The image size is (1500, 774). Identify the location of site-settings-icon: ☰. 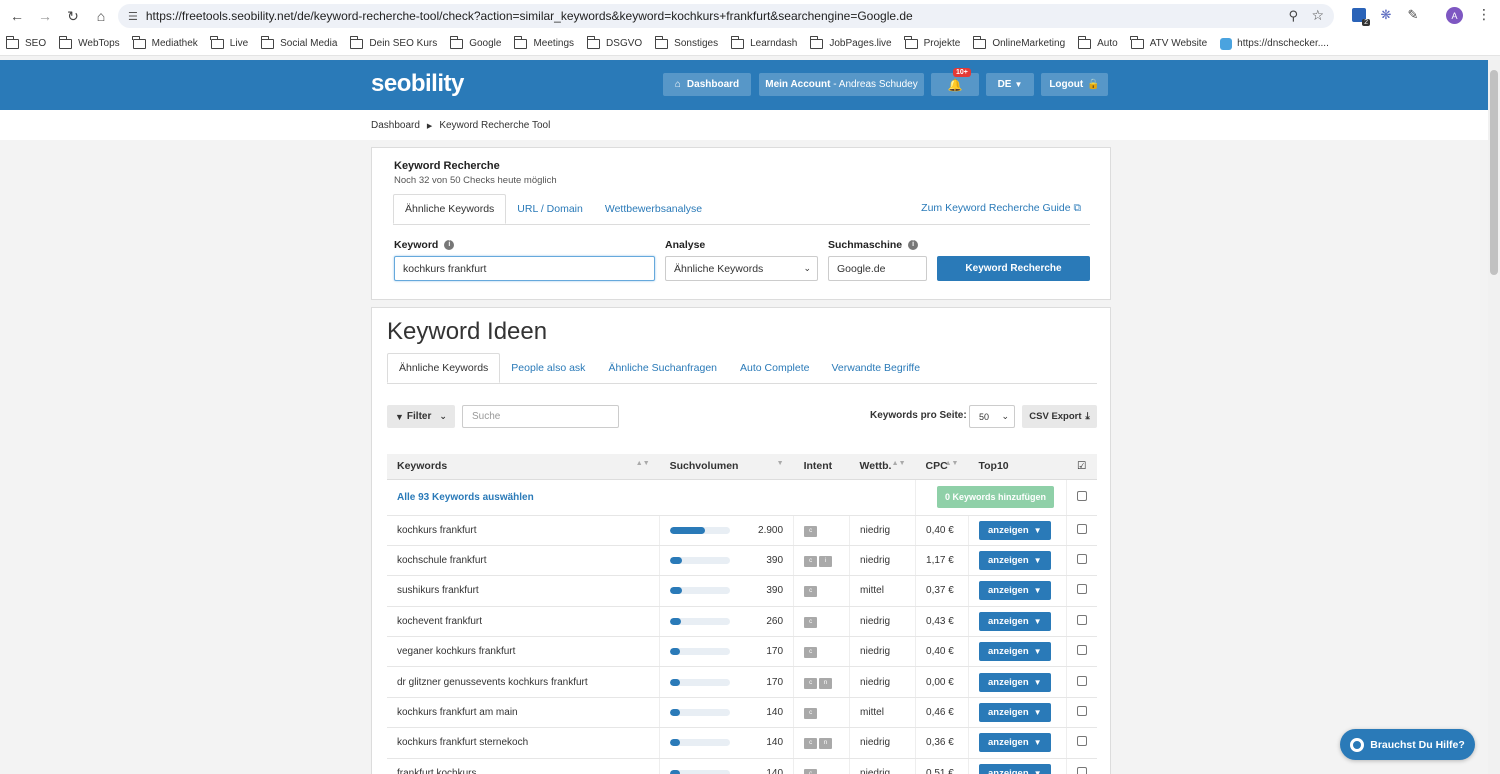
(133, 16).